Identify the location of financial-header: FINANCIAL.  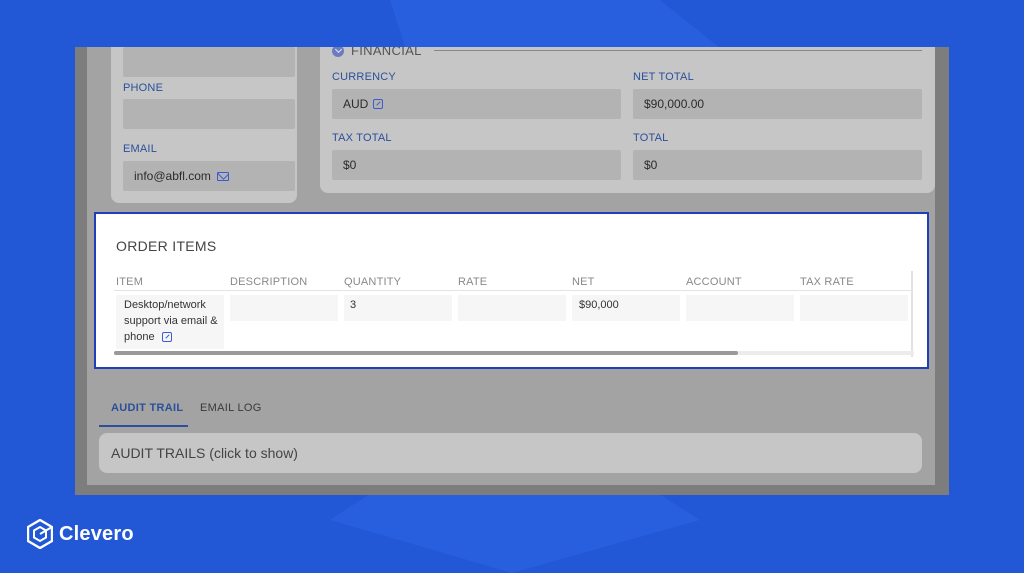
(627, 52).